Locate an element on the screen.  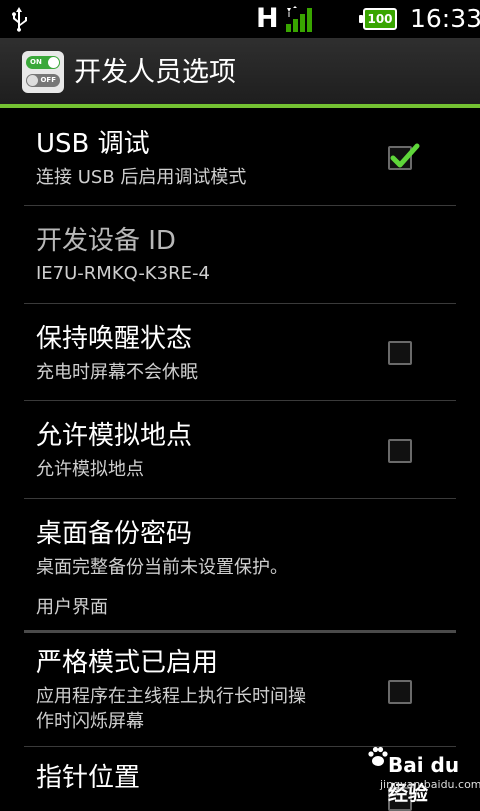
setting-title: USB 调试 is located at coordinates (93, 144).